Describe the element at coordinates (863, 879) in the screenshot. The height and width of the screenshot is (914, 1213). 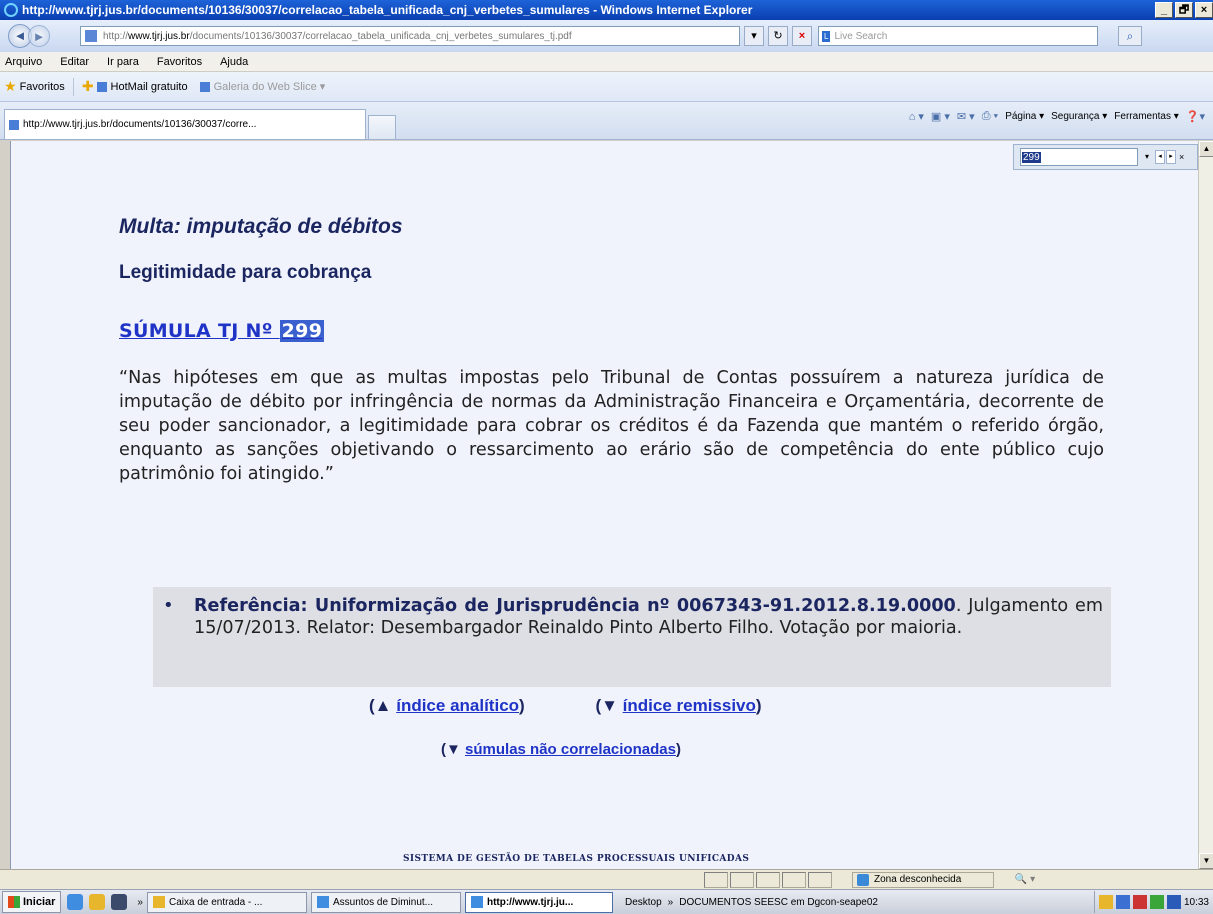
I see `globe-icon` at that location.